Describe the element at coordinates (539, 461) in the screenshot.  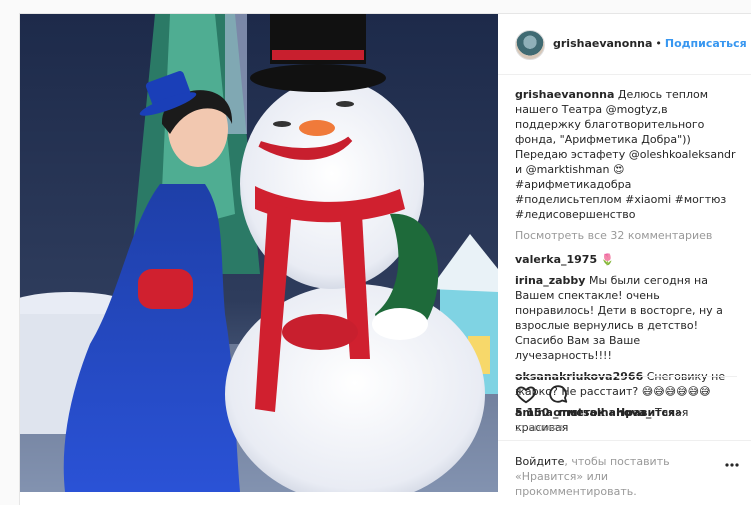
I see `login-link: Войдите` at that location.